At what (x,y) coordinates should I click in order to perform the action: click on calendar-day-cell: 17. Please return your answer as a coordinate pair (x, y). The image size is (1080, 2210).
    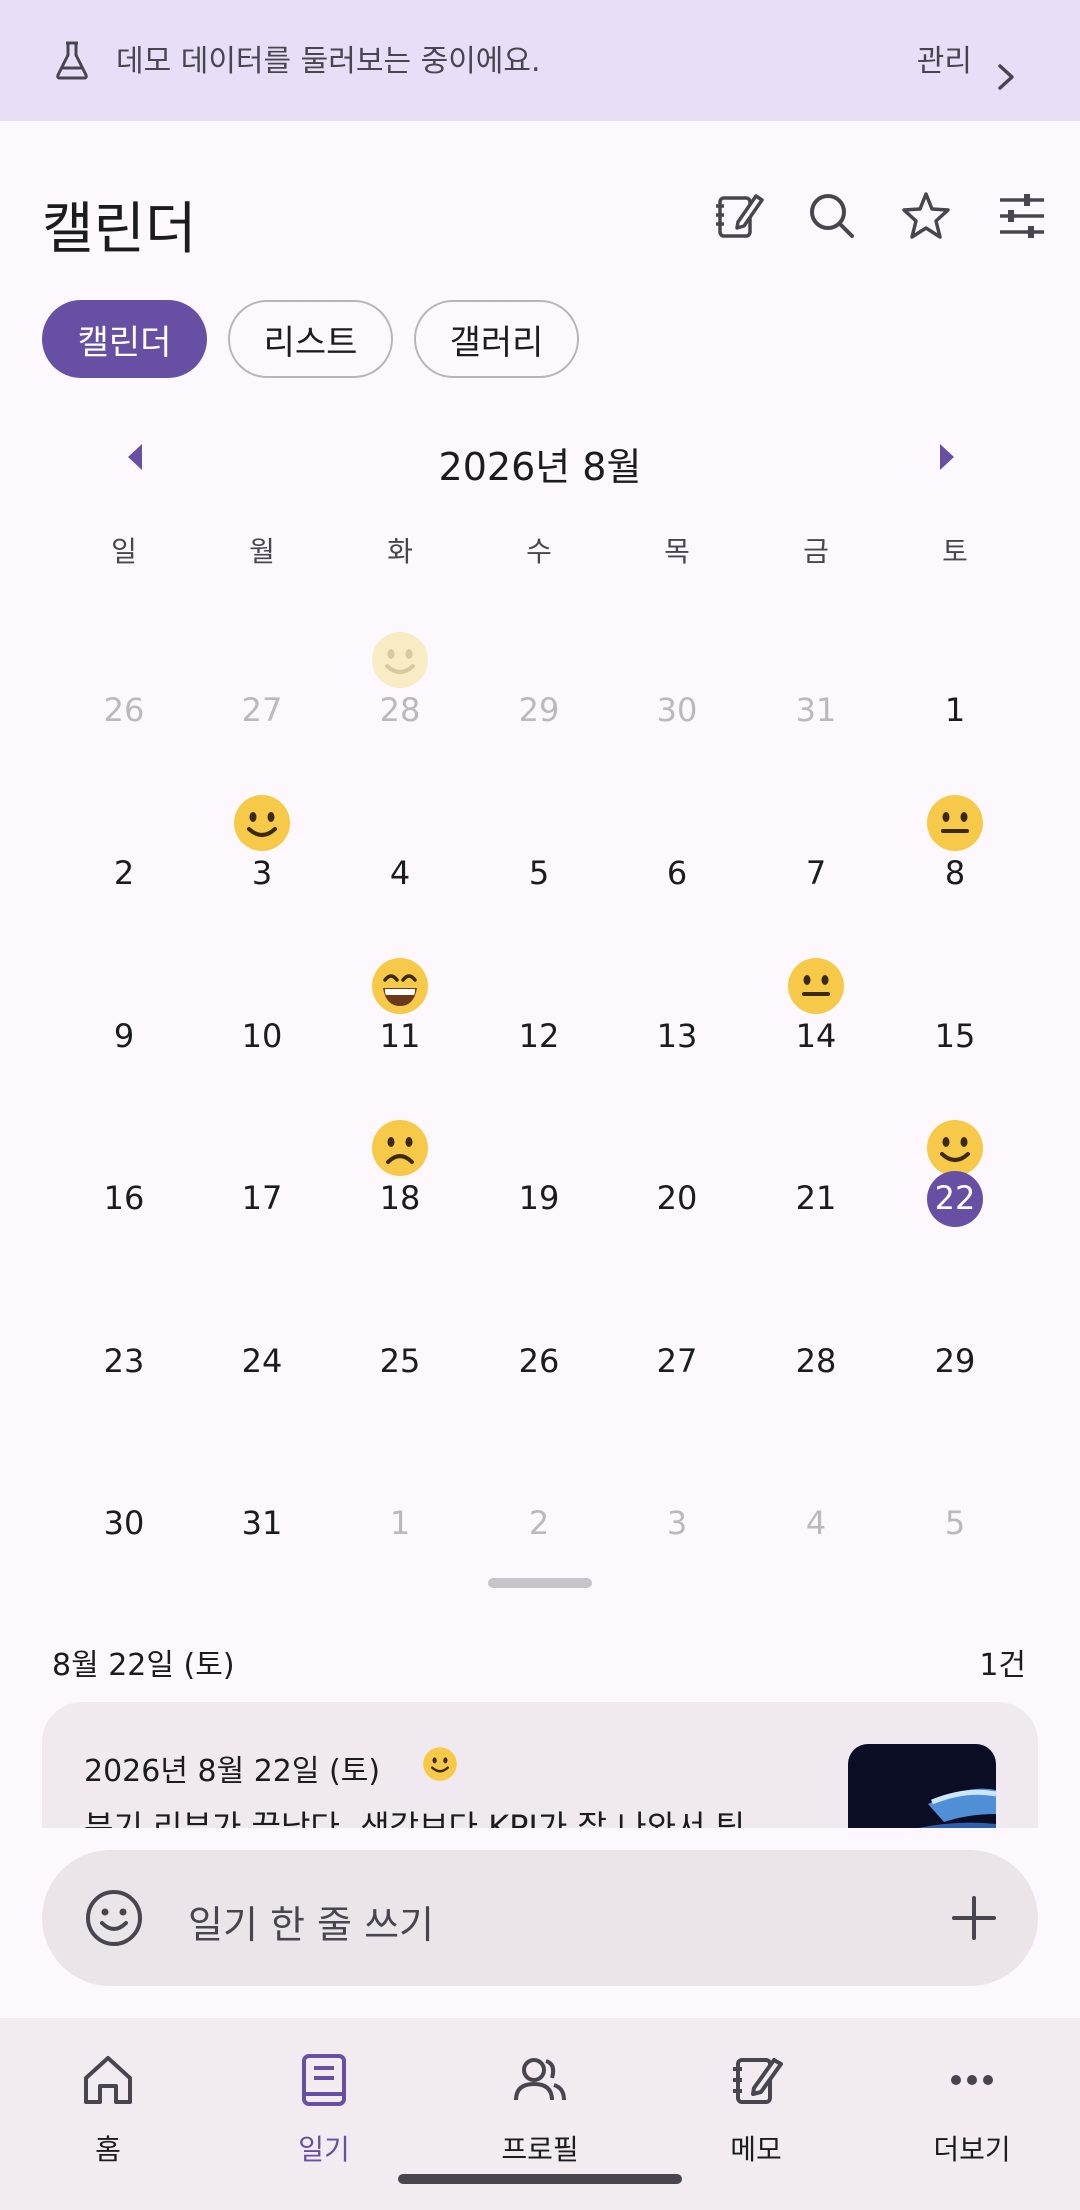
    Looking at the image, I should click on (262, 1159).